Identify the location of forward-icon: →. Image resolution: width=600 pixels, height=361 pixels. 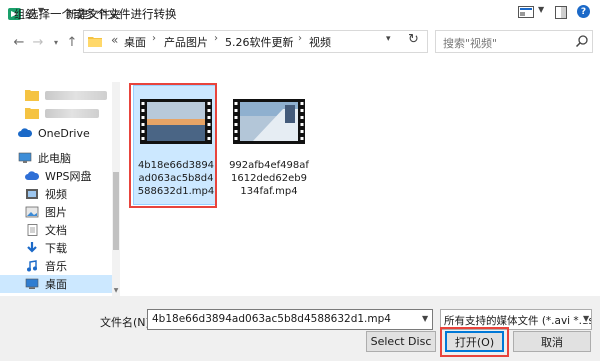
(38, 42).